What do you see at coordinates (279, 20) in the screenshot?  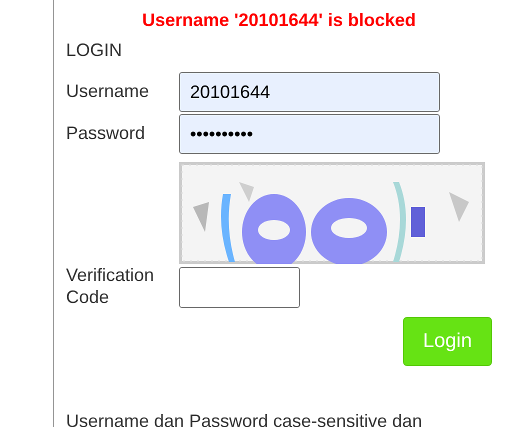 I see `error-message: Username '20101644' is blocked` at bounding box center [279, 20].